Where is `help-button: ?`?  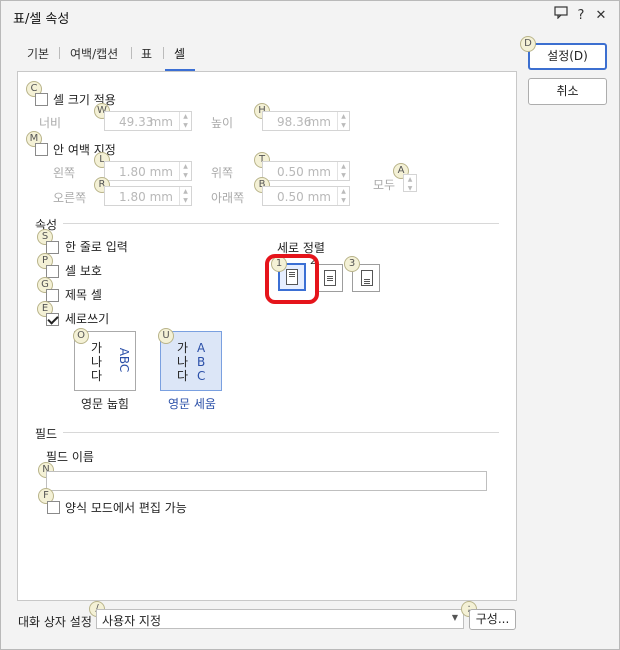 help-button: ? is located at coordinates (581, 16).